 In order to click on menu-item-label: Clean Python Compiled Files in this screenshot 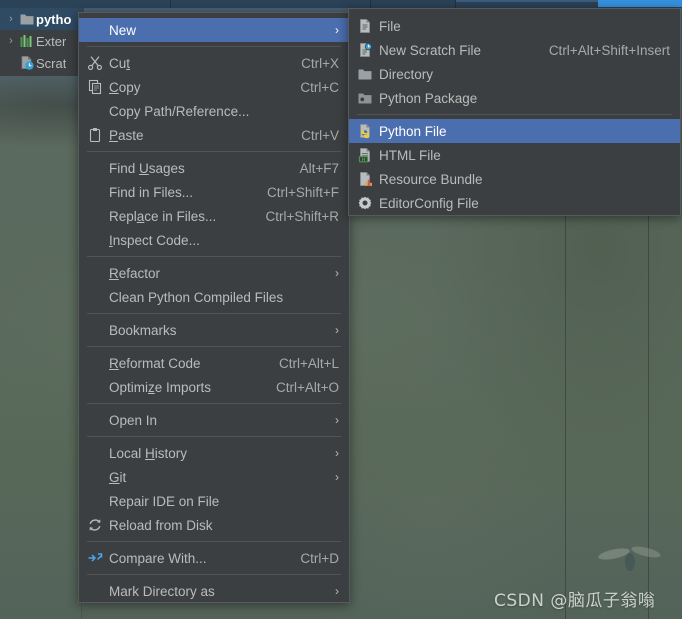, I will do `click(196, 297)`.